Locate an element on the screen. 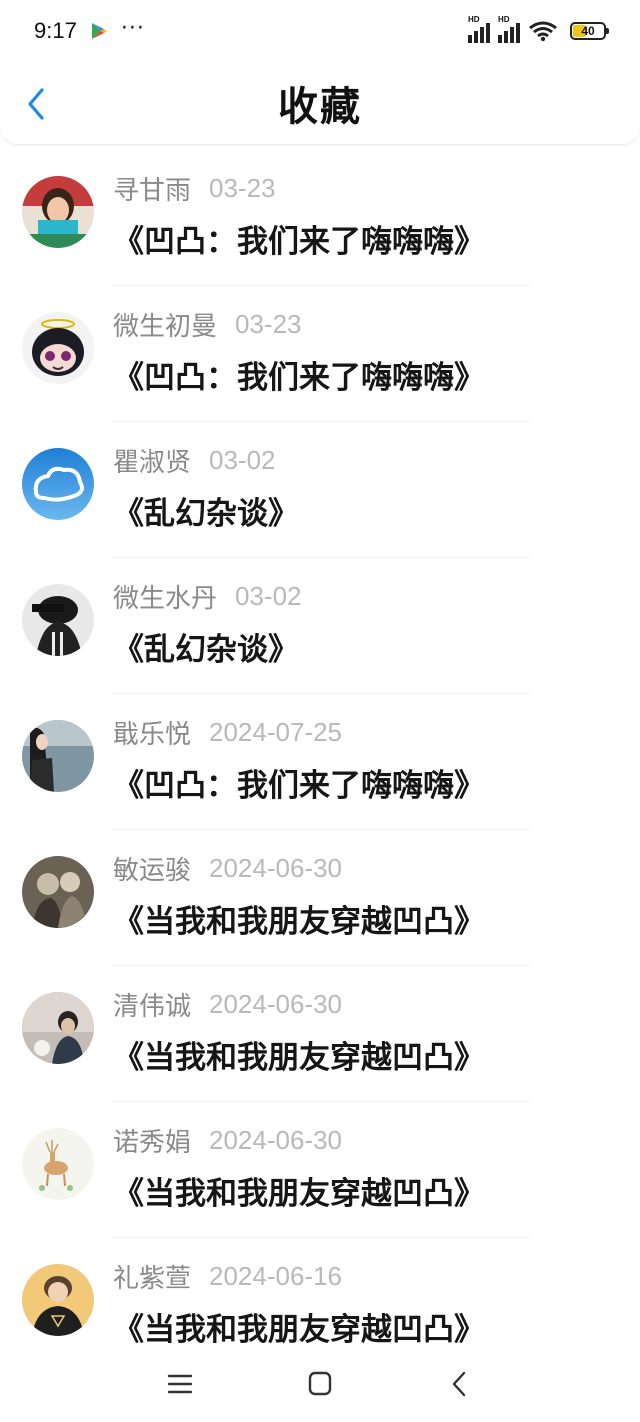  item-meta: 瞿淑贤 03-02 is located at coordinates (194, 460).